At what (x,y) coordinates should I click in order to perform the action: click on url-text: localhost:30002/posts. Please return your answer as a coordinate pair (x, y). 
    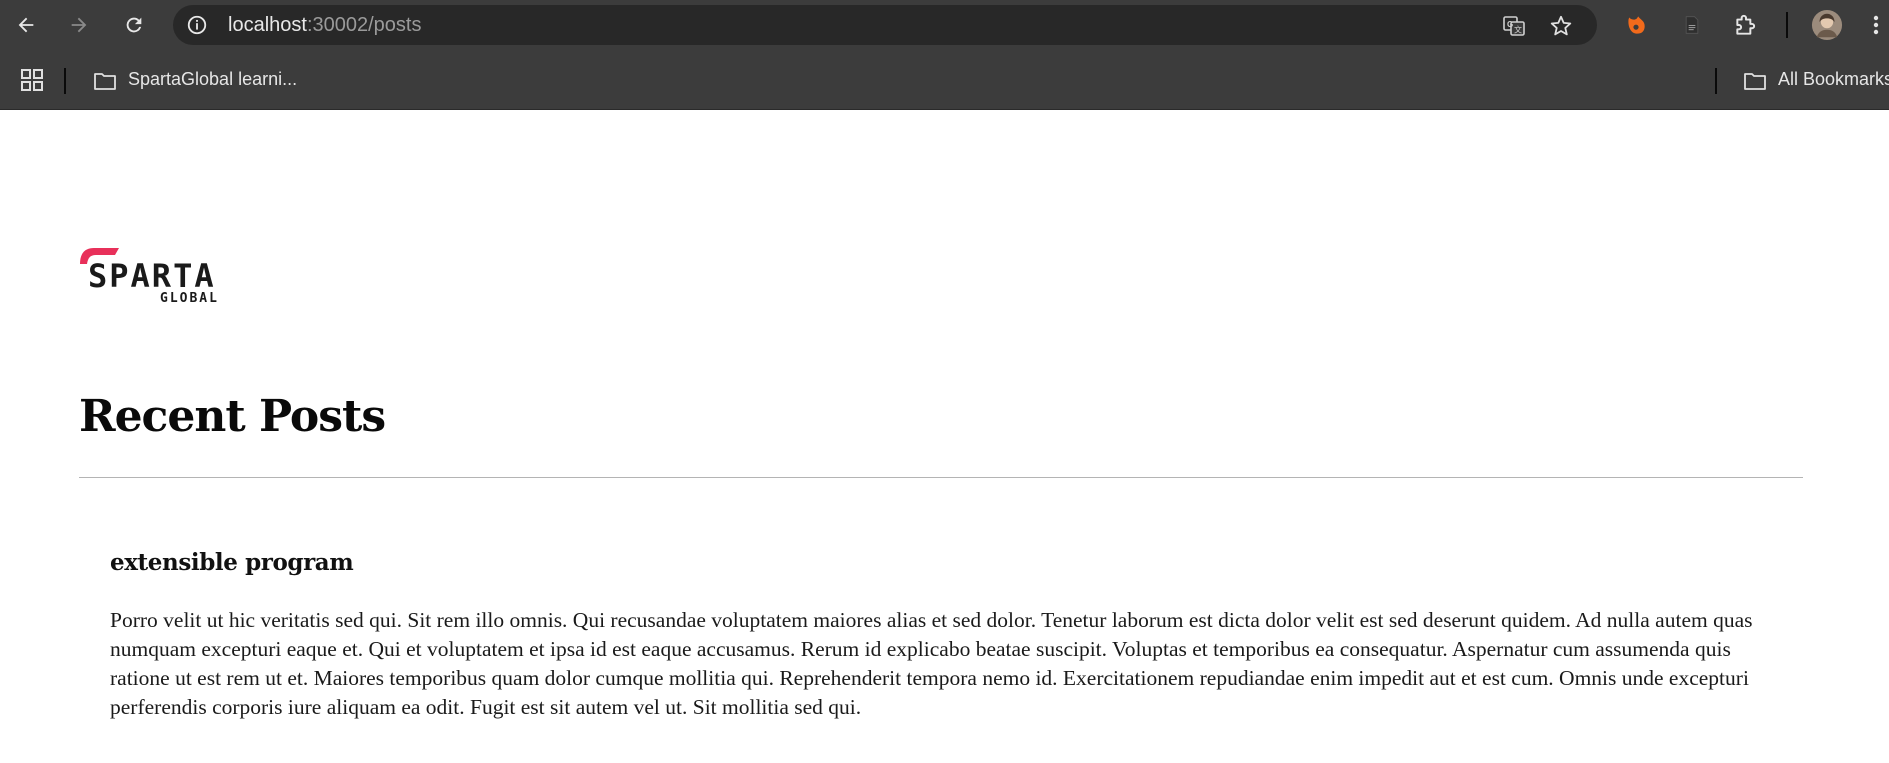
    Looking at the image, I should click on (324, 25).